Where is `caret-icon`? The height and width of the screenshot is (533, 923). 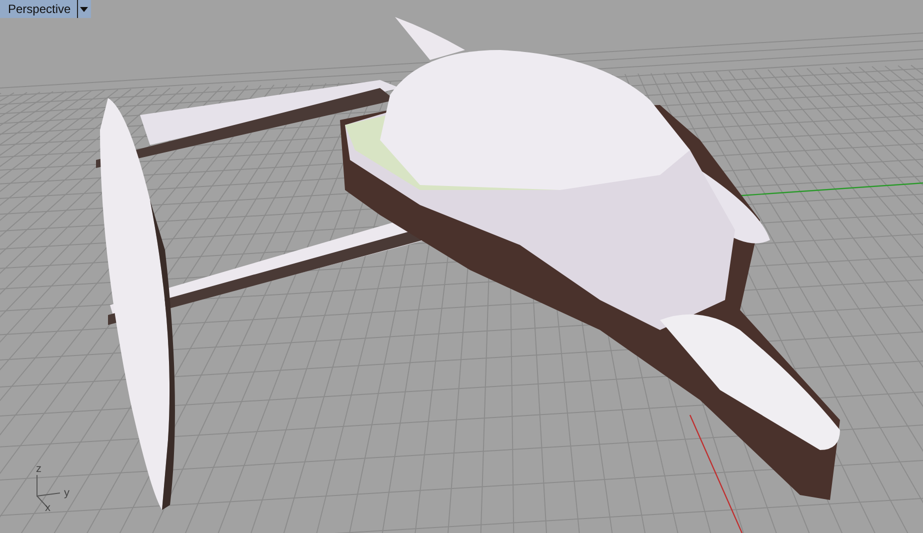 caret-icon is located at coordinates (84, 9).